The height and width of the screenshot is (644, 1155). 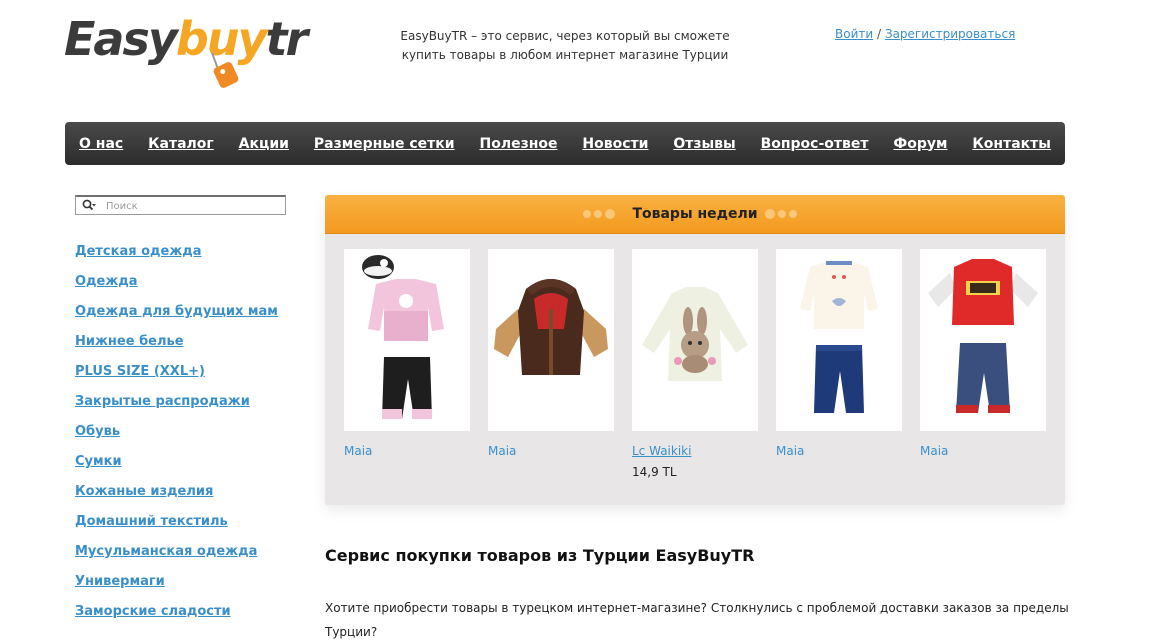 I want to click on category-item: Одежда для будущих мам, so click(x=176, y=315).